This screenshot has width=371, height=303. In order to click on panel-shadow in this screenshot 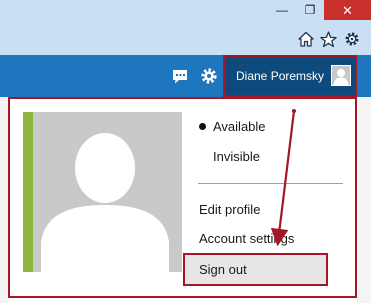, I will do `click(364, 200)`.